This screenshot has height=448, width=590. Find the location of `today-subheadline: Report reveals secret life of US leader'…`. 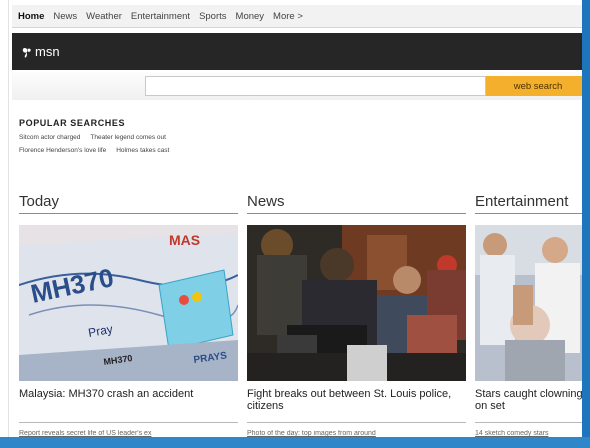

today-subheadline: Report reveals secret life of US leader'… is located at coordinates (128, 433).